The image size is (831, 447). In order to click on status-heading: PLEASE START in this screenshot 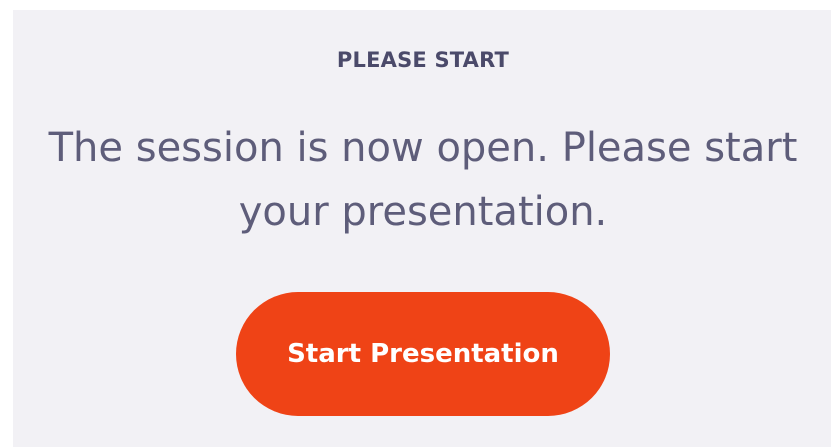, I will do `click(423, 60)`.